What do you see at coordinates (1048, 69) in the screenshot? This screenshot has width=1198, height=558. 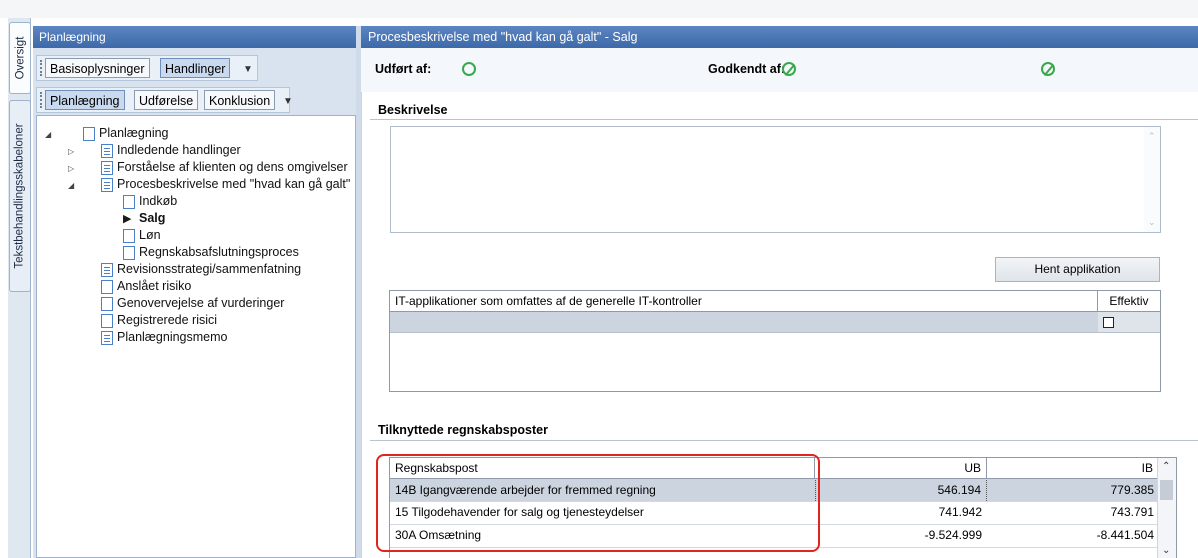 I see `second-approval-slashed-circle-icon` at bounding box center [1048, 69].